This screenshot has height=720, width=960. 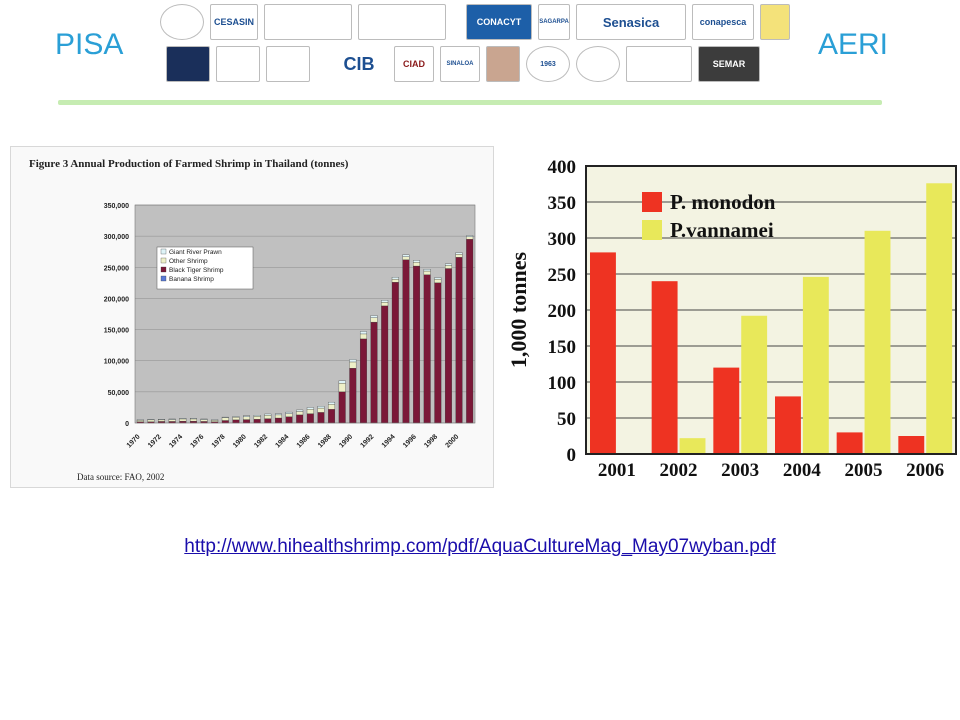 I want to click on senasica-logo-icon: Senasica, so click(x=631, y=22).